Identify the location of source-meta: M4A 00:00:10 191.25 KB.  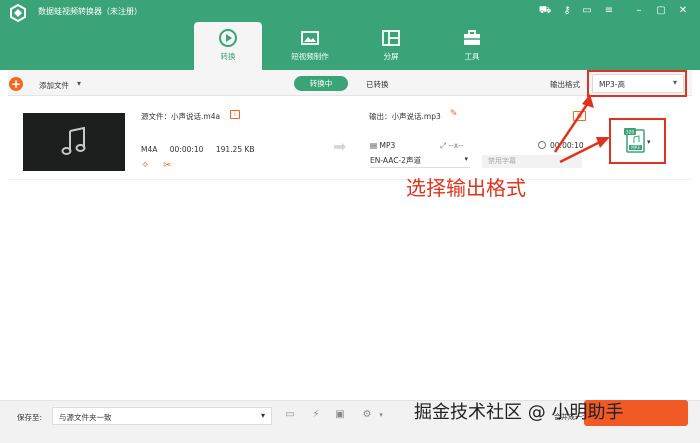
(203, 149).